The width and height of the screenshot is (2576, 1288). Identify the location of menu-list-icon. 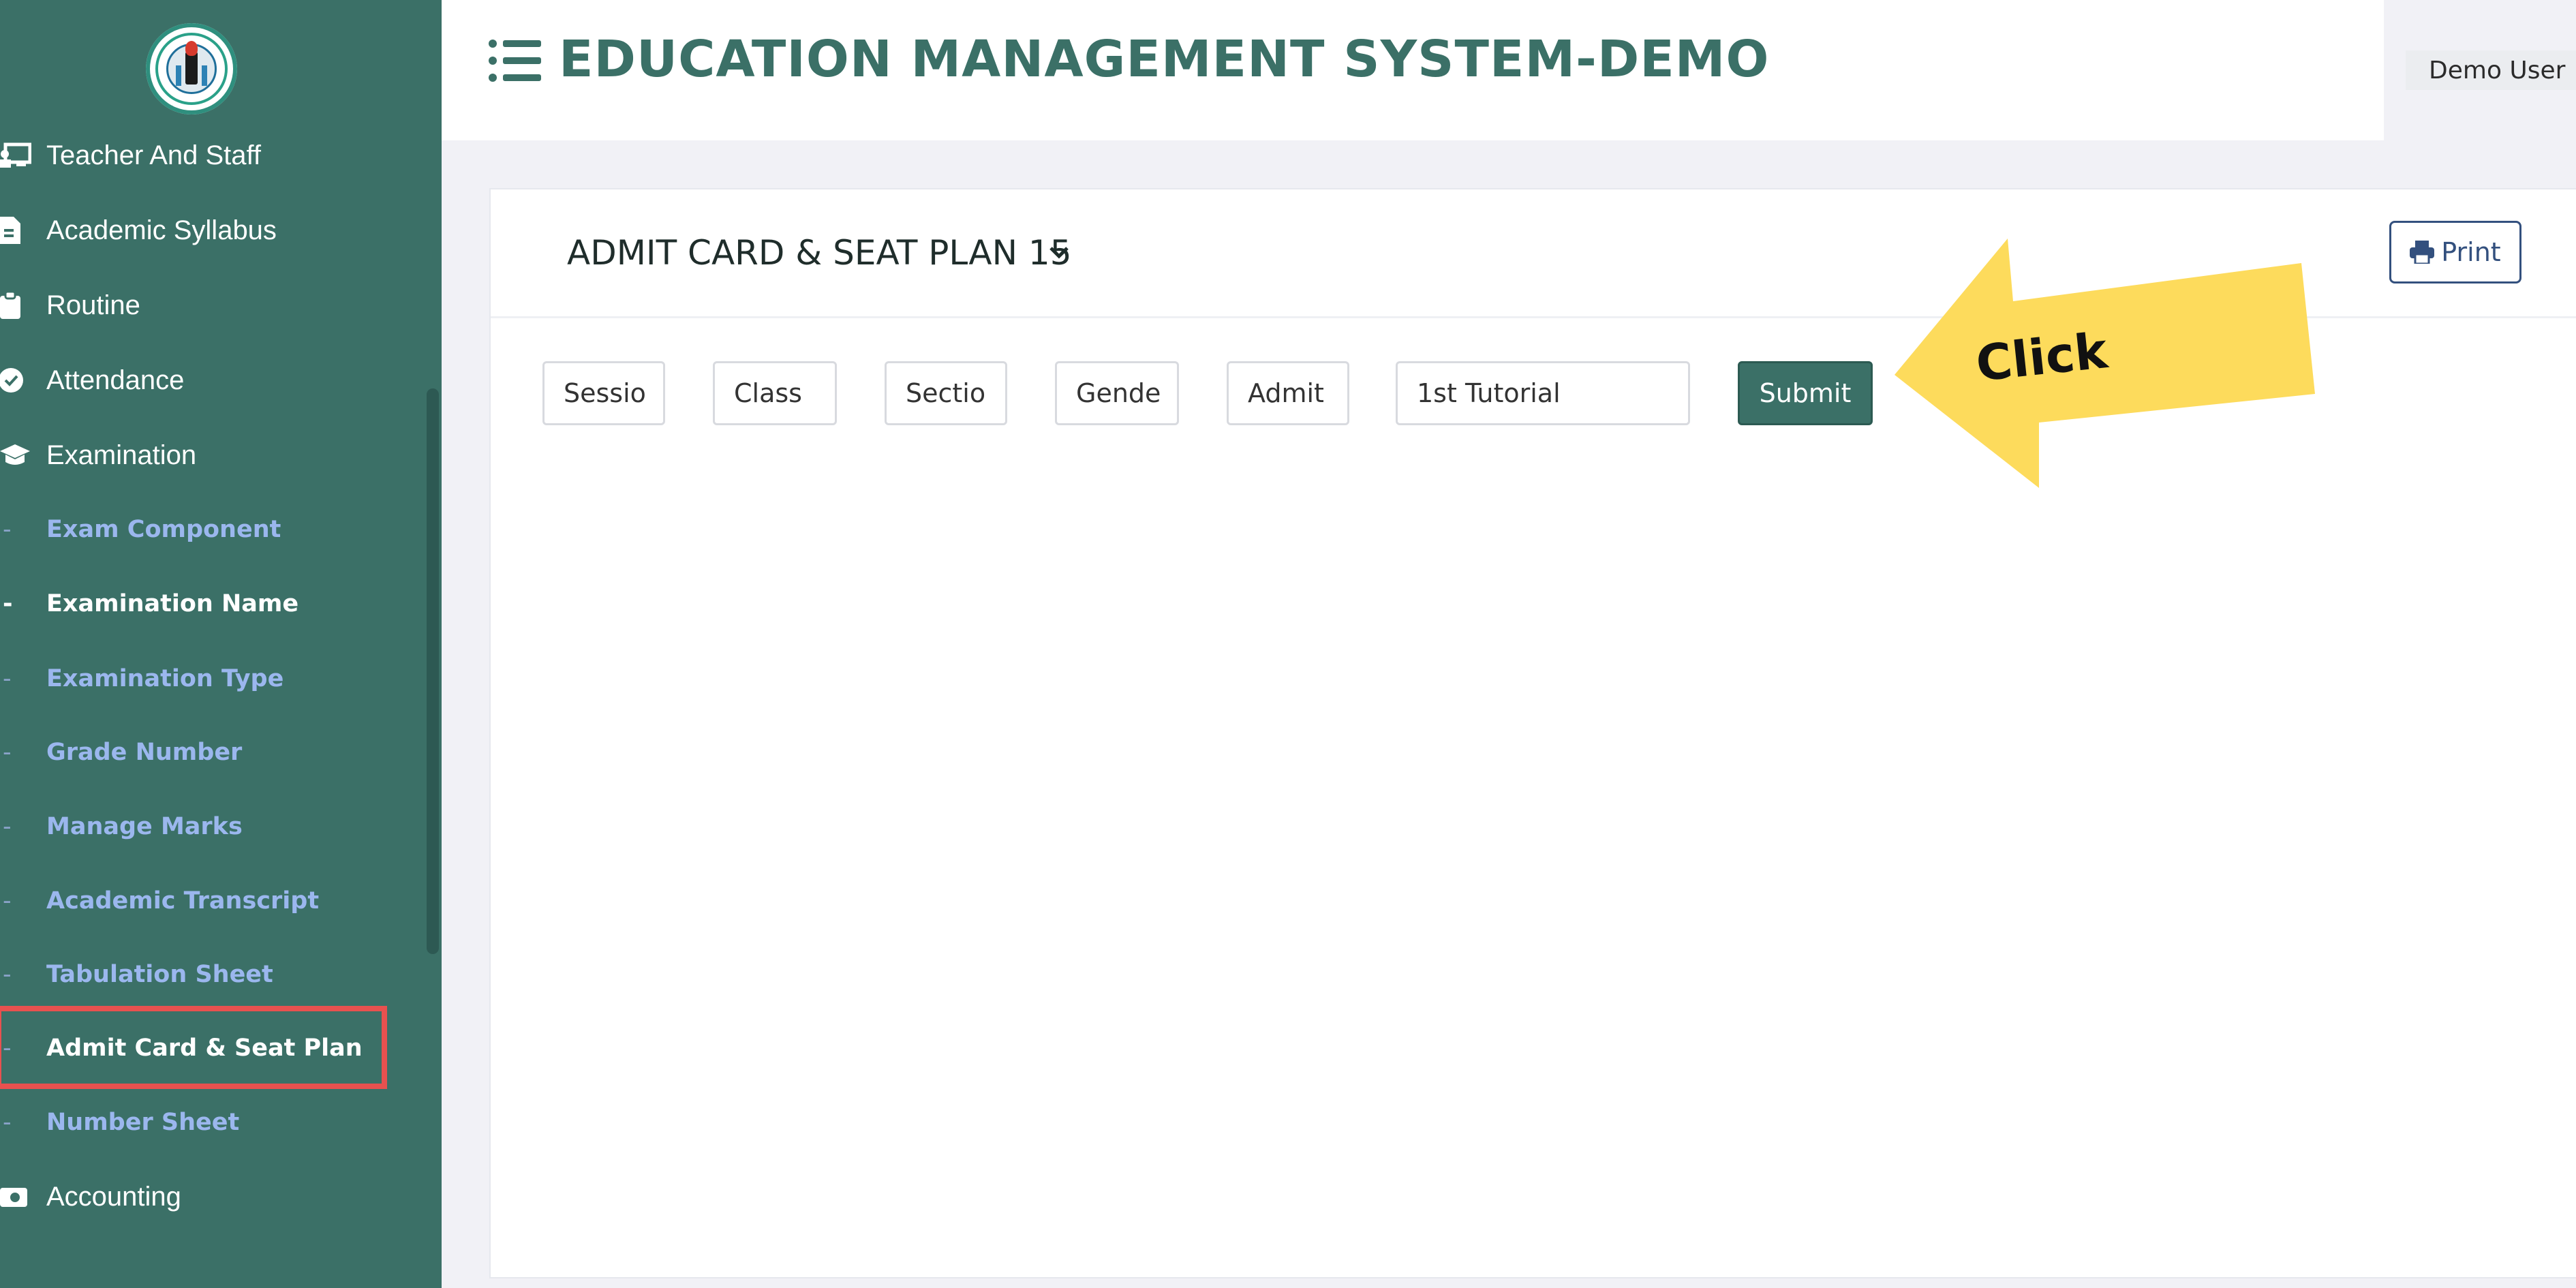
(514, 61).